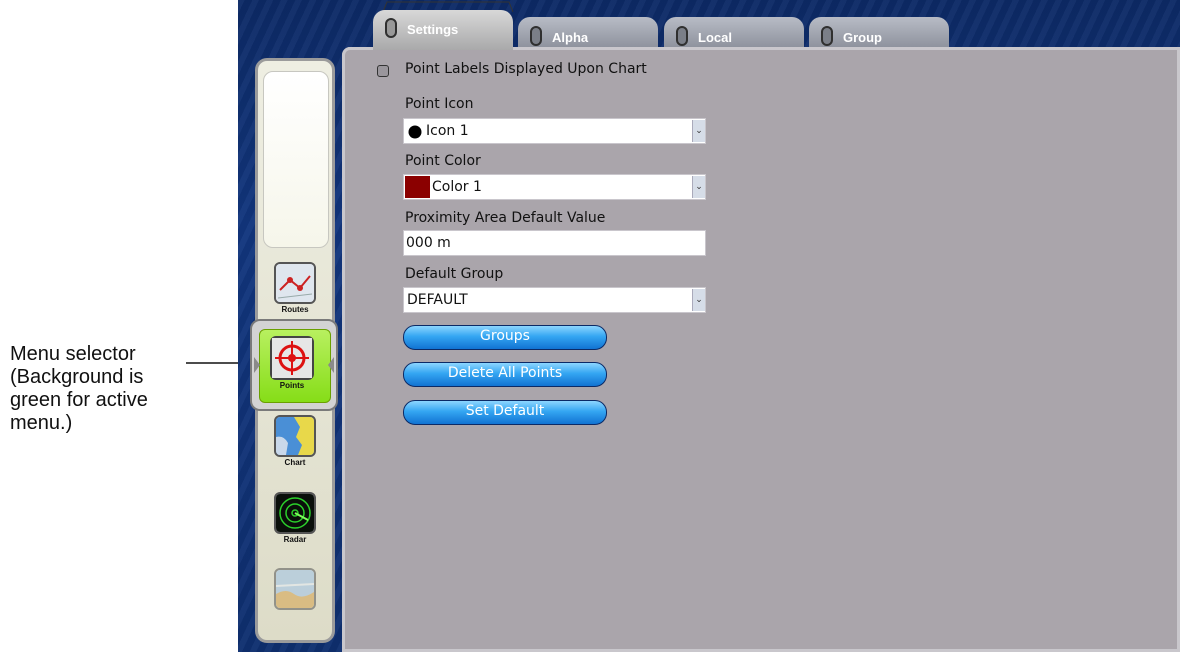 This screenshot has width=1180, height=652. I want to click on tab-group: Group, so click(879, 33).